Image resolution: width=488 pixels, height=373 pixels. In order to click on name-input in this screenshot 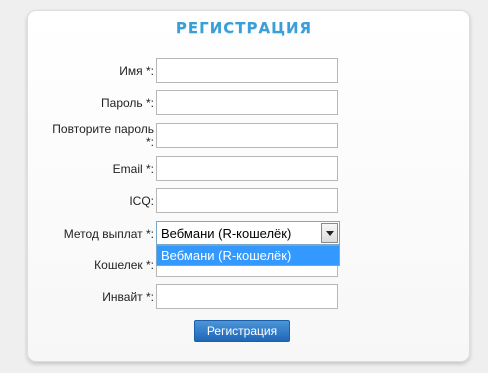, I will do `click(247, 70)`.